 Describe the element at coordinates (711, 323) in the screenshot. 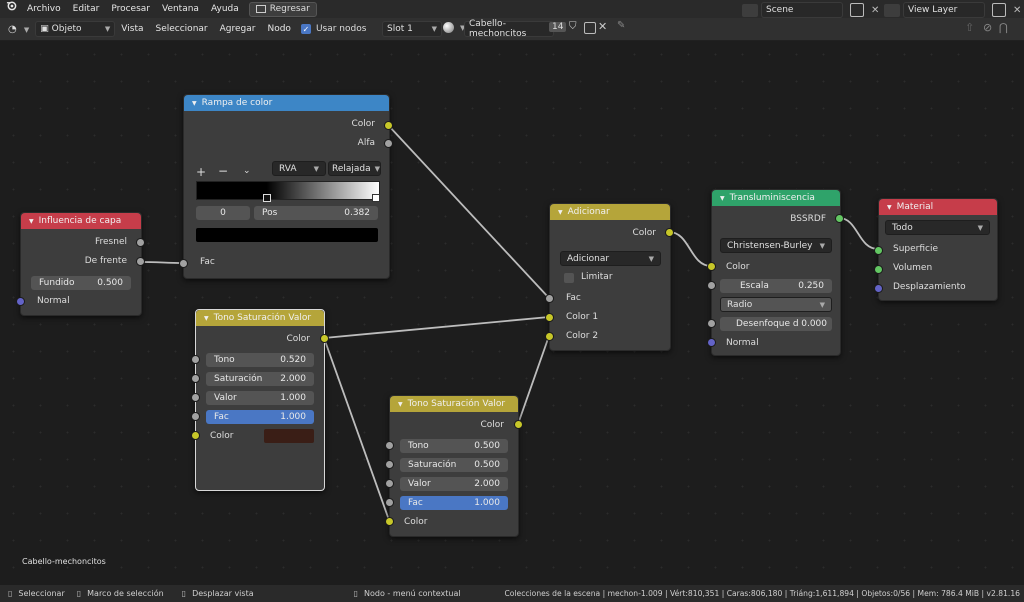

I see `sss-blur-socket` at that location.